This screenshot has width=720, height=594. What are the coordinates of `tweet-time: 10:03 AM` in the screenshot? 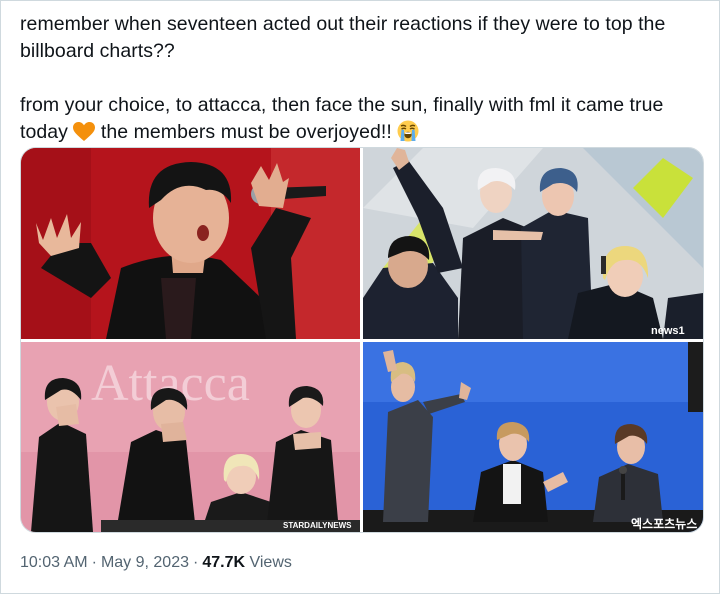 It's located at (54, 562).